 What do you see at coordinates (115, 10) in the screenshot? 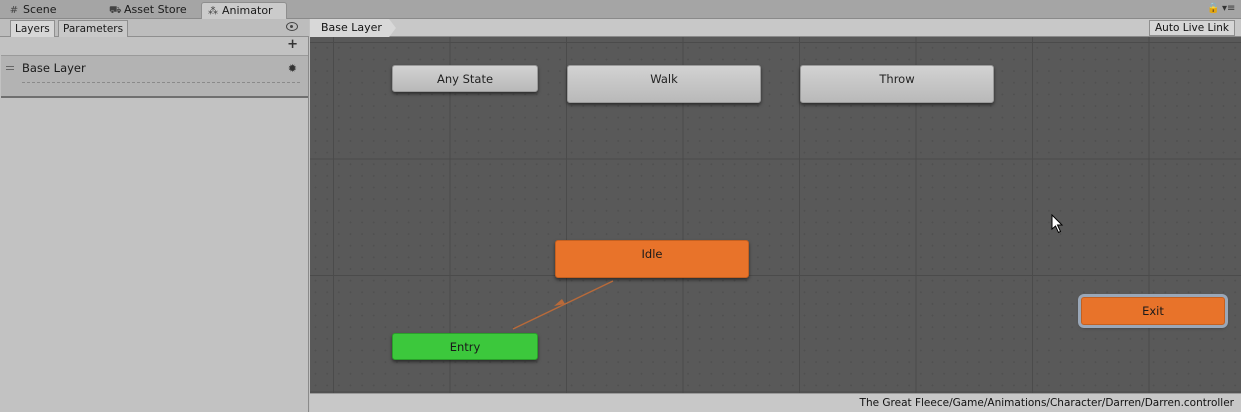
I see `cart-icon: ⛟` at bounding box center [115, 10].